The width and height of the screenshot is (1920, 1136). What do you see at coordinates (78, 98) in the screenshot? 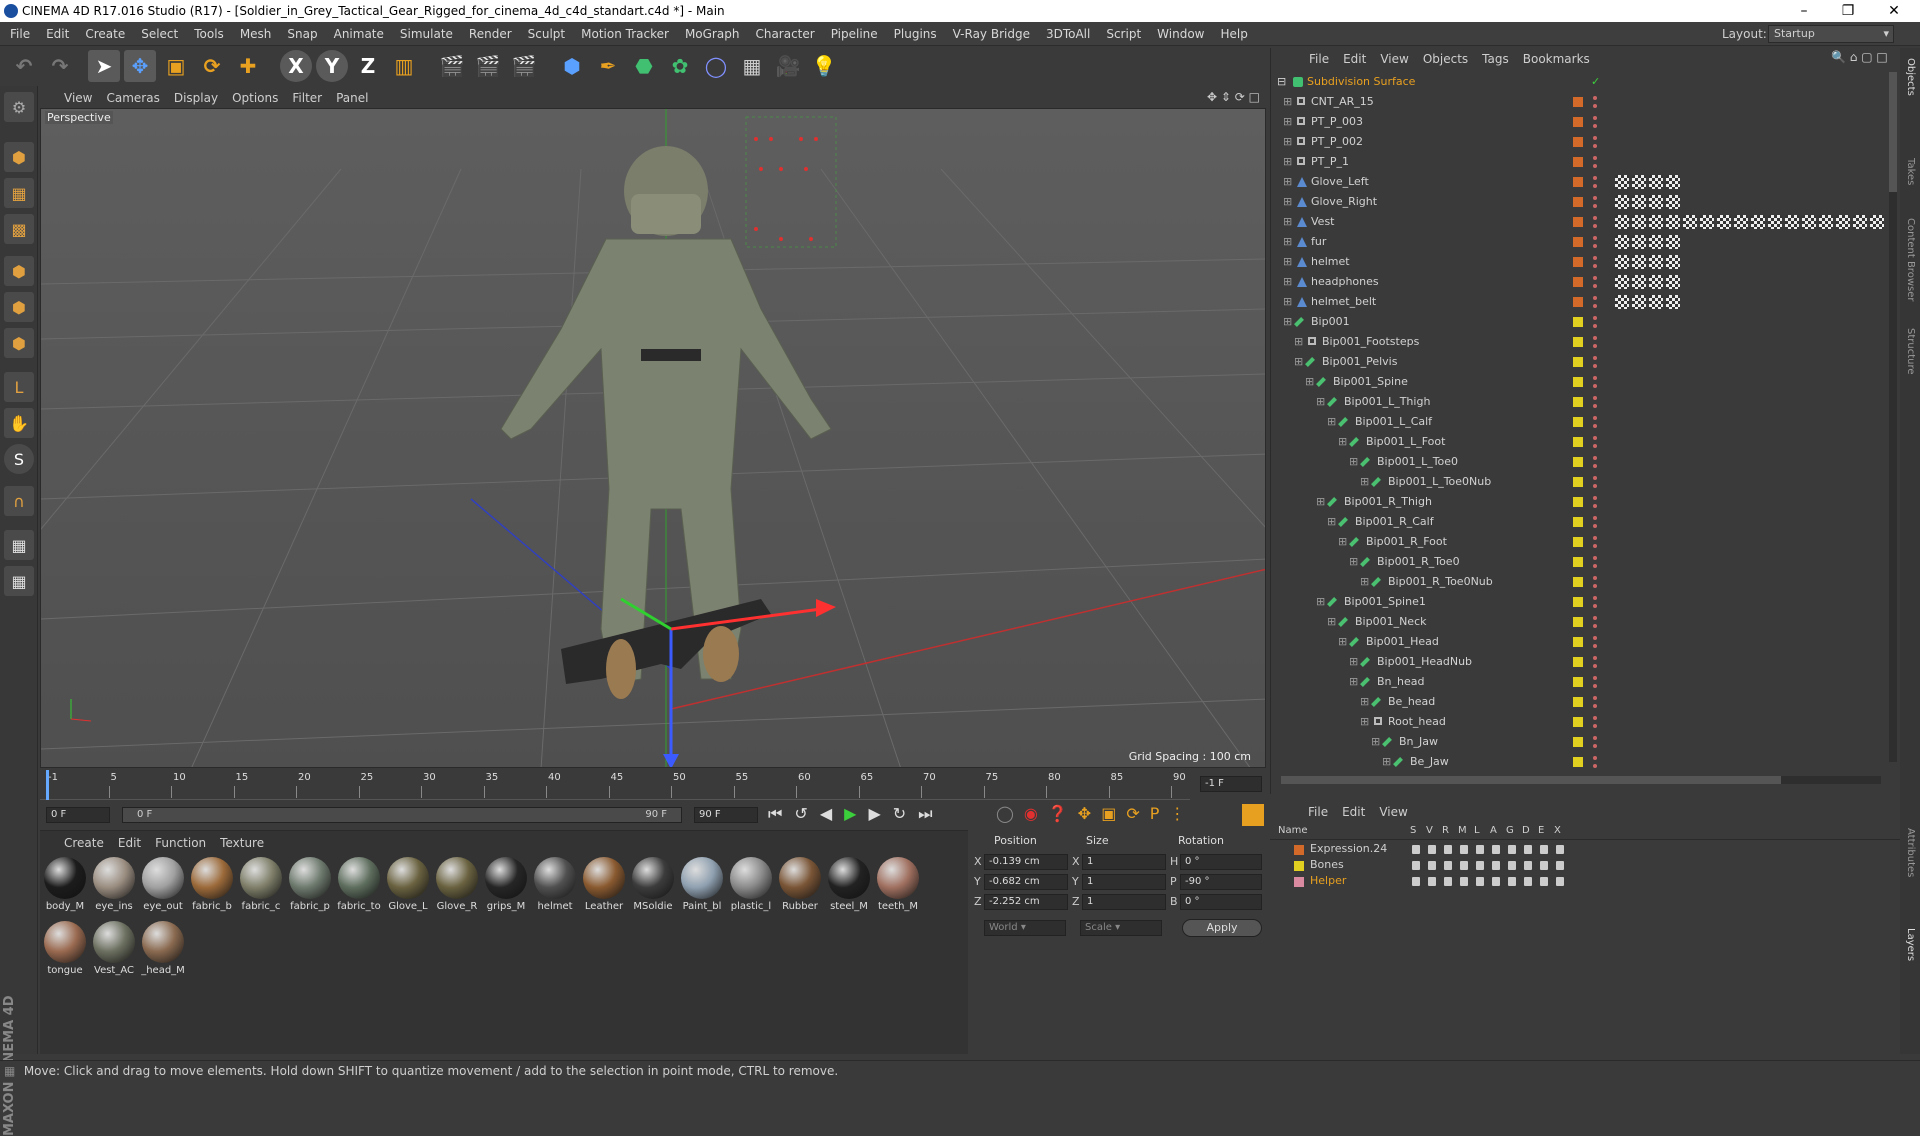
I see `viewport-menu-view: View` at bounding box center [78, 98].